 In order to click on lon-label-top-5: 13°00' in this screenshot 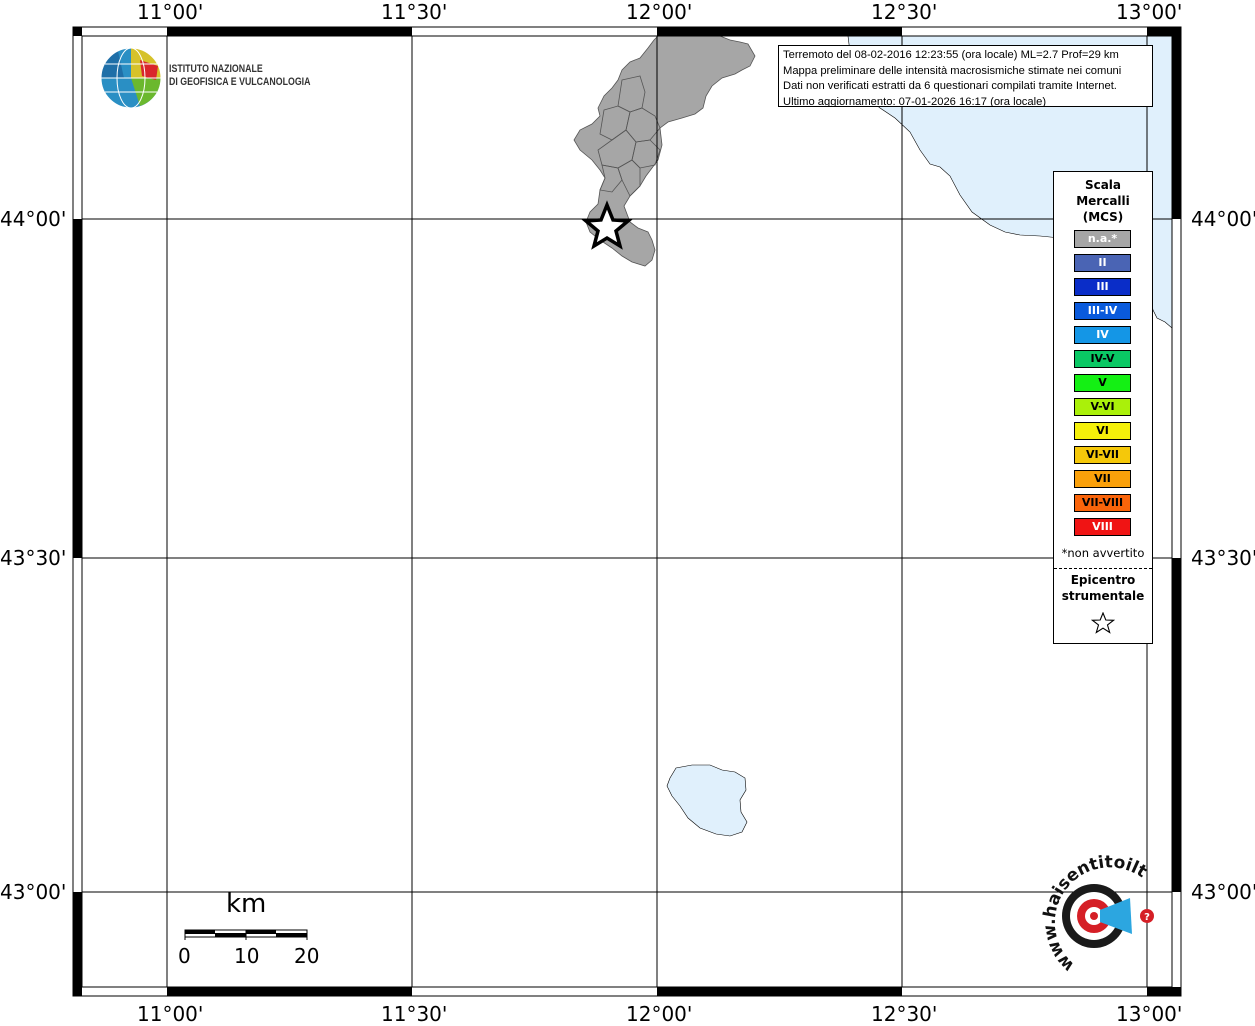, I will do `click(1149, 12)`.